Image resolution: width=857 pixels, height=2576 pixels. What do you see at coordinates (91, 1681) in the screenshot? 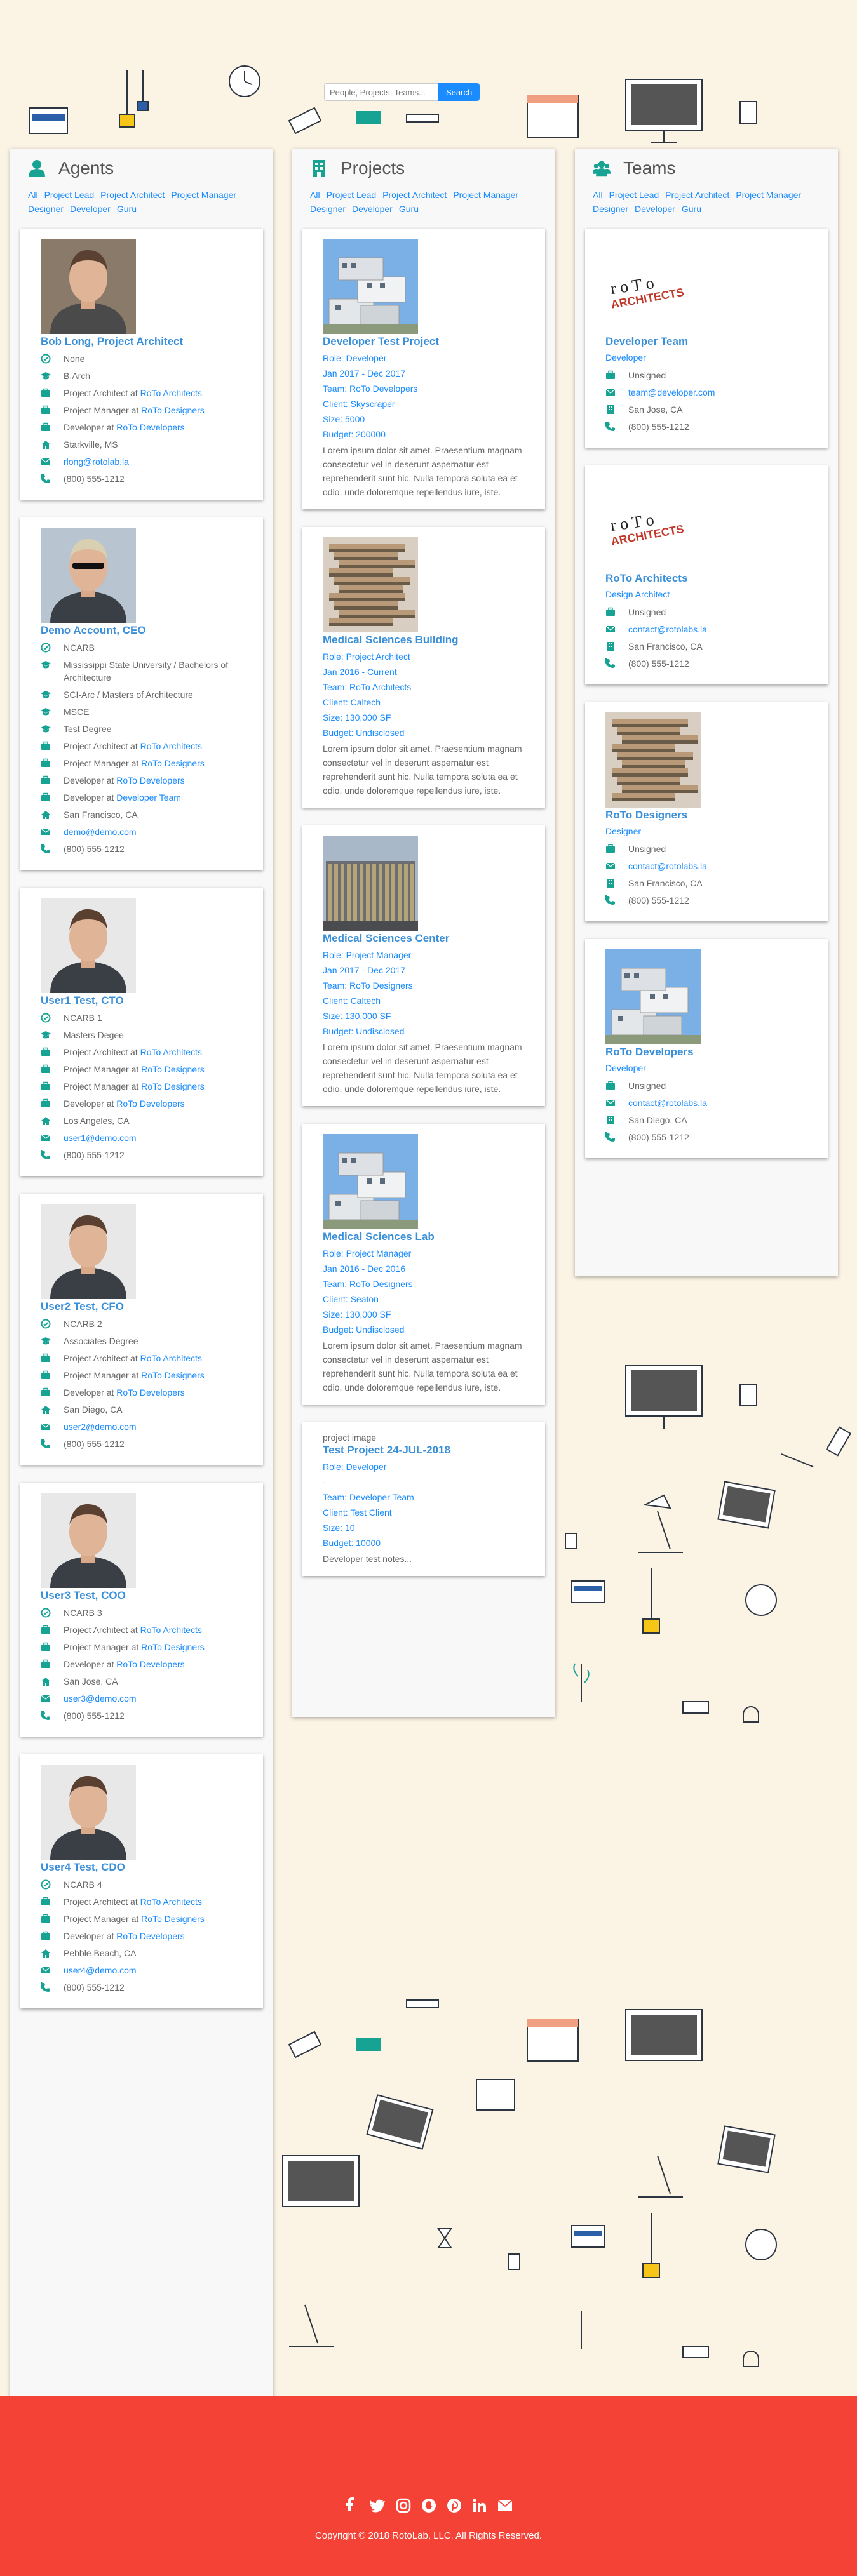
I see `info-text: San Jose, CA` at bounding box center [91, 1681].